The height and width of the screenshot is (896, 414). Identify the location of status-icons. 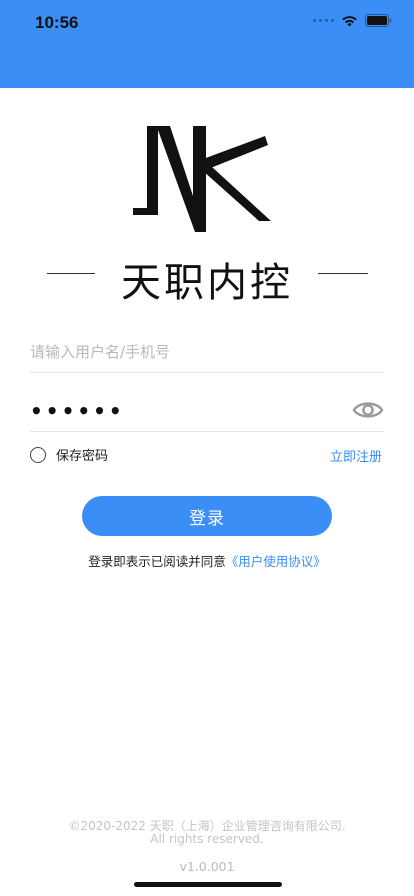
(352, 20).